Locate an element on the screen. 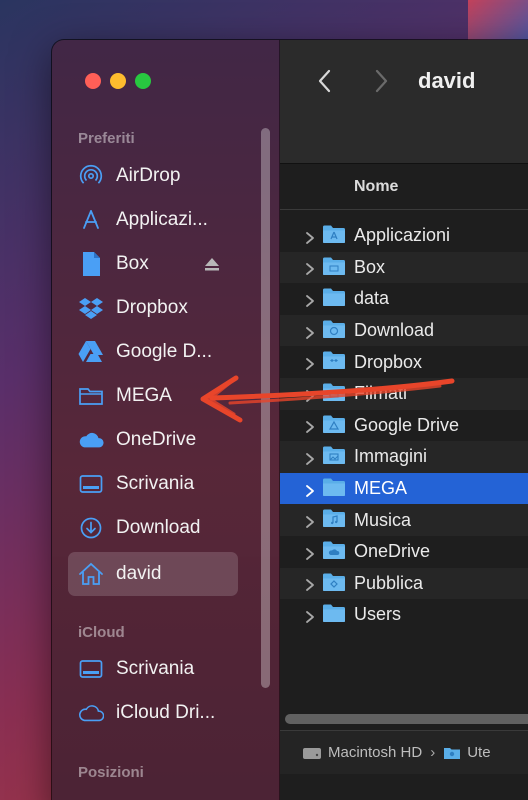  file-row: Users is located at coordinates (404, 615).